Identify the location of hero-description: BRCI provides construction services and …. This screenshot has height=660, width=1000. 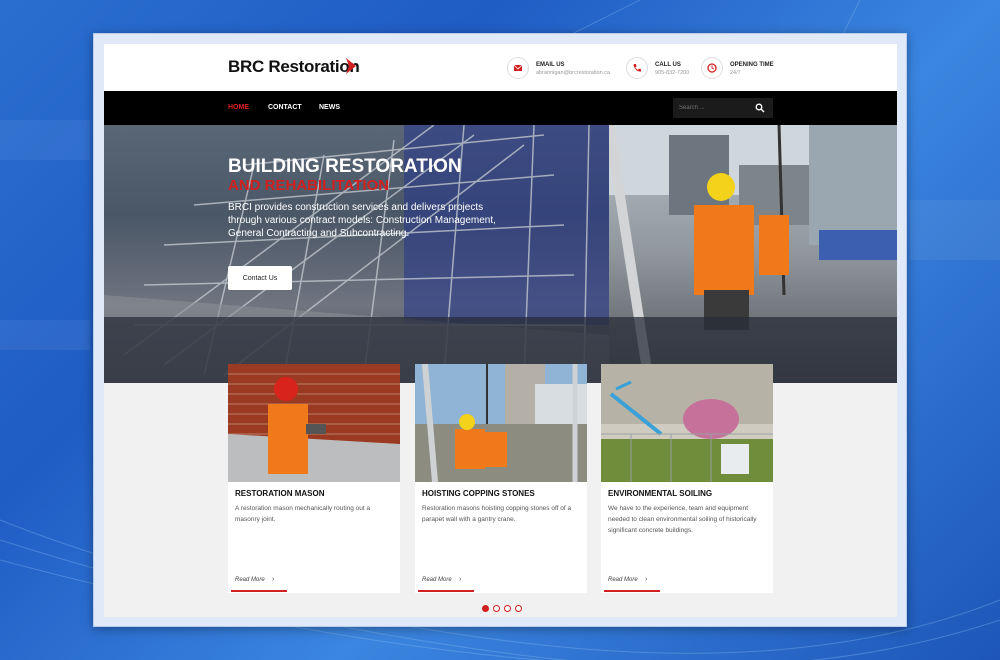
(362, 220).